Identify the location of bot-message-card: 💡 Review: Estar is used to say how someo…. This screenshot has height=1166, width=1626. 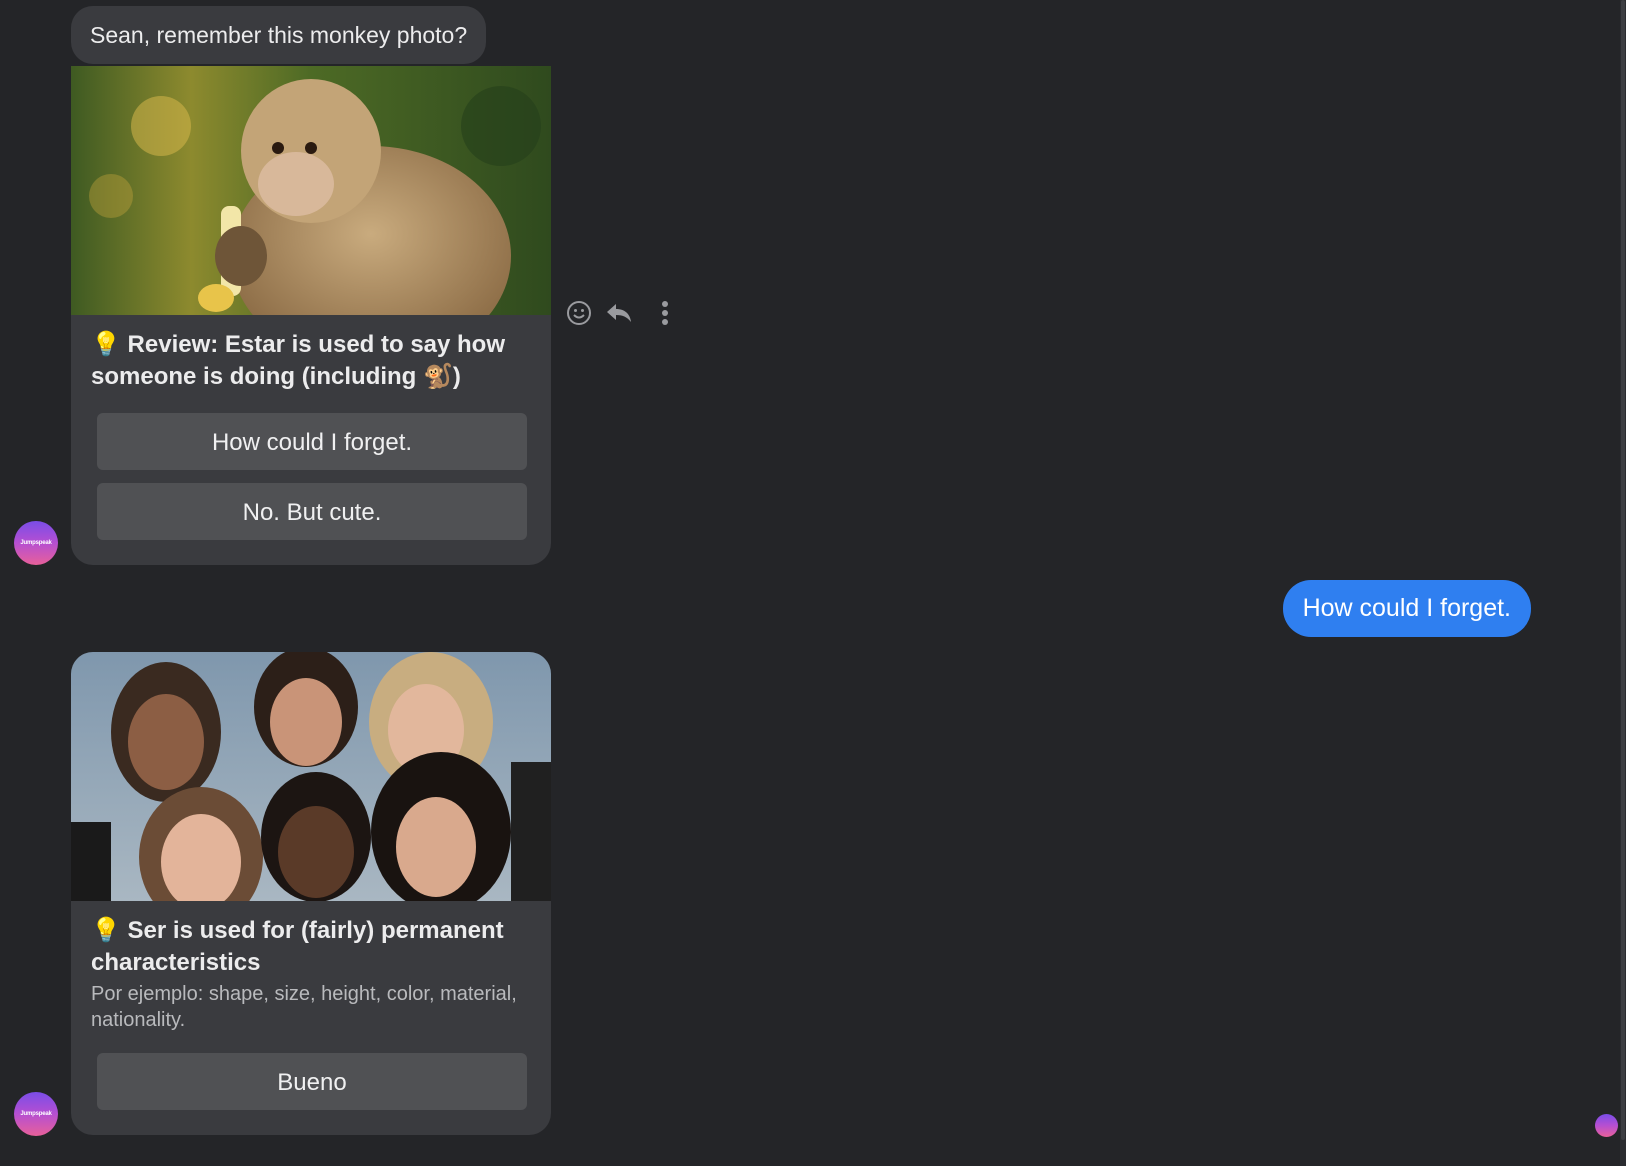
(311, 315).